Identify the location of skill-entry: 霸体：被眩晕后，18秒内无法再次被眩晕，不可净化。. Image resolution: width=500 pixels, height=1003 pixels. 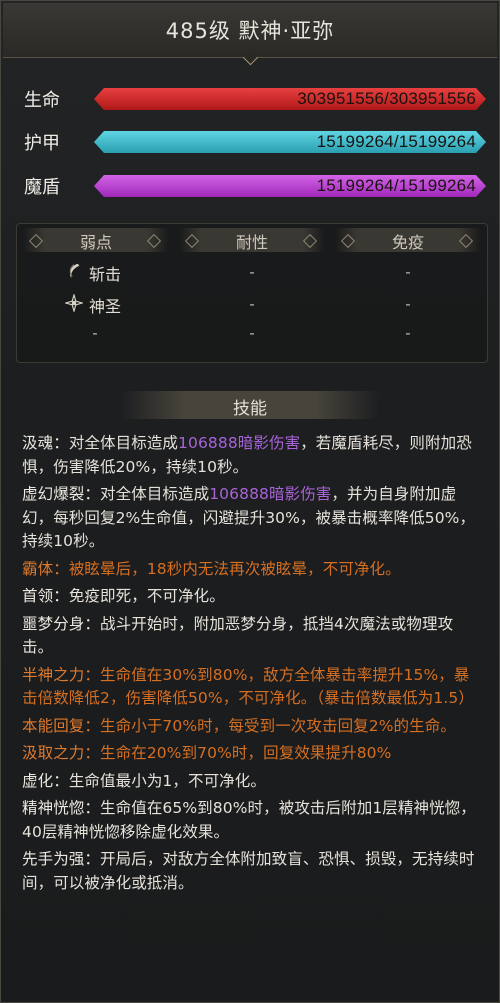
(252, 570).